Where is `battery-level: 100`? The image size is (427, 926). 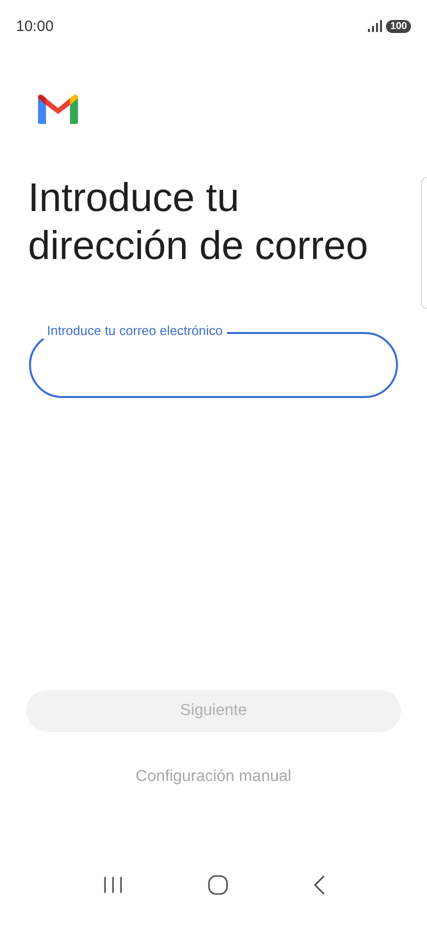 battery-level: 100 is located at coordinates (398, 26).